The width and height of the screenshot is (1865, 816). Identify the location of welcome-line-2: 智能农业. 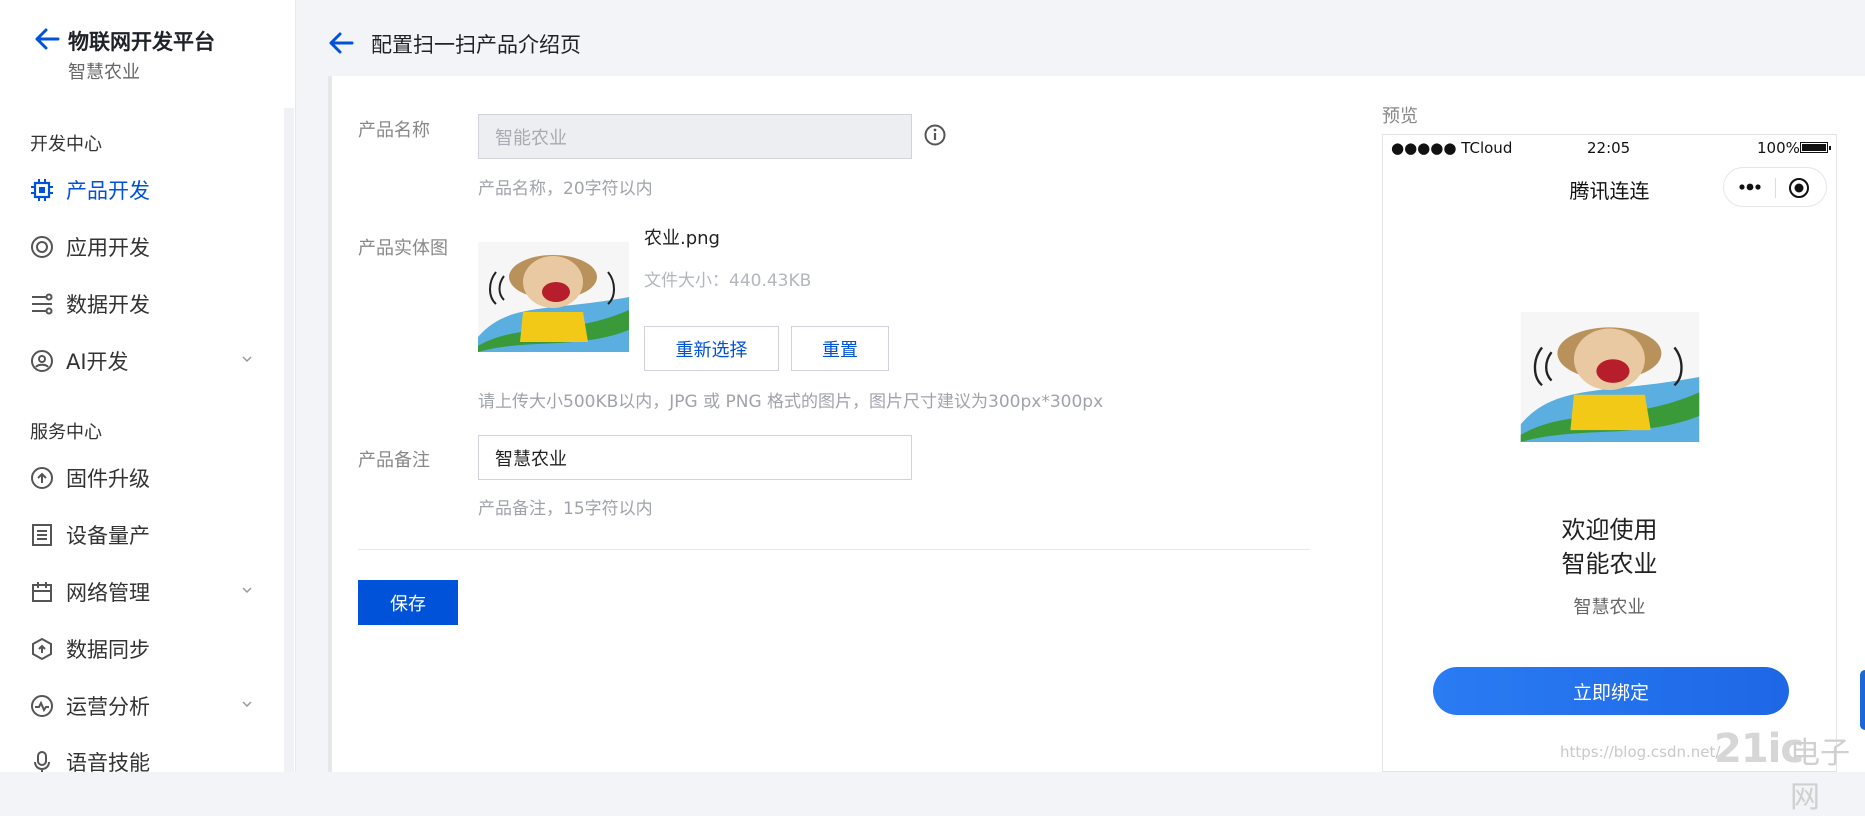
(1609, 564).